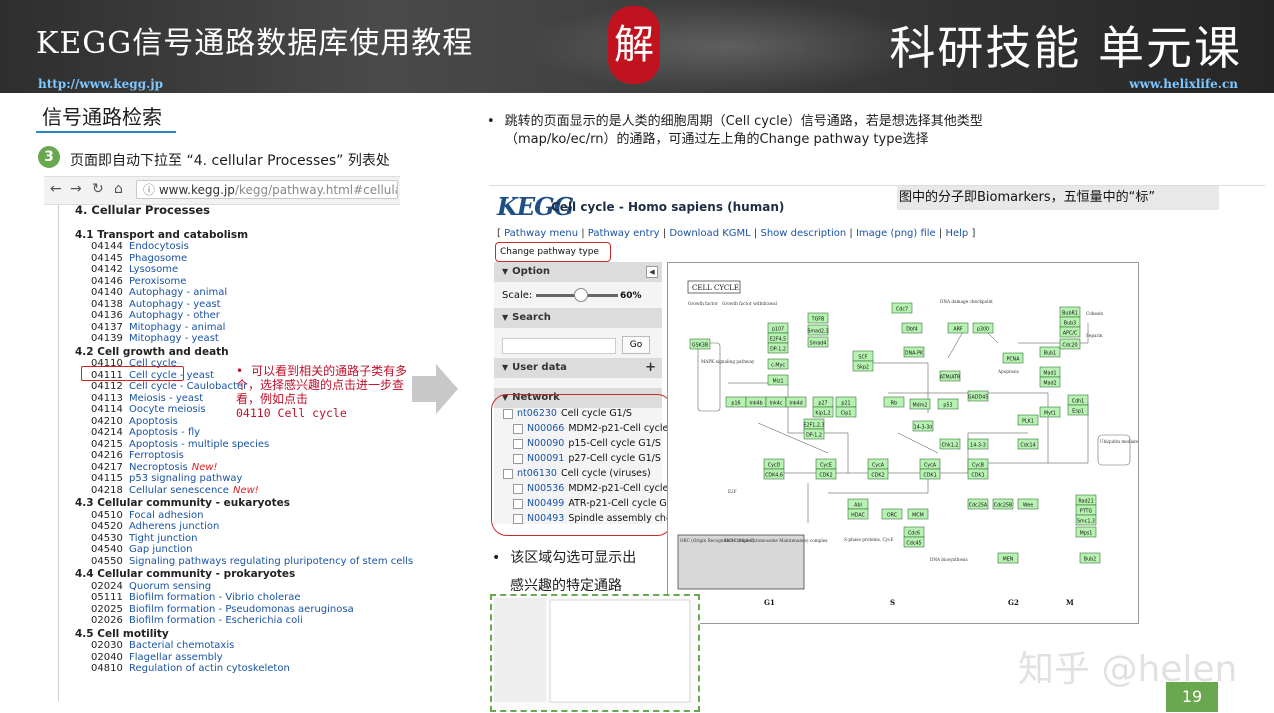 This screenshot has height=713, width=1274. Describe the element at coordinates (106, 132) in the screenshot. I see `section-underline` at that location.